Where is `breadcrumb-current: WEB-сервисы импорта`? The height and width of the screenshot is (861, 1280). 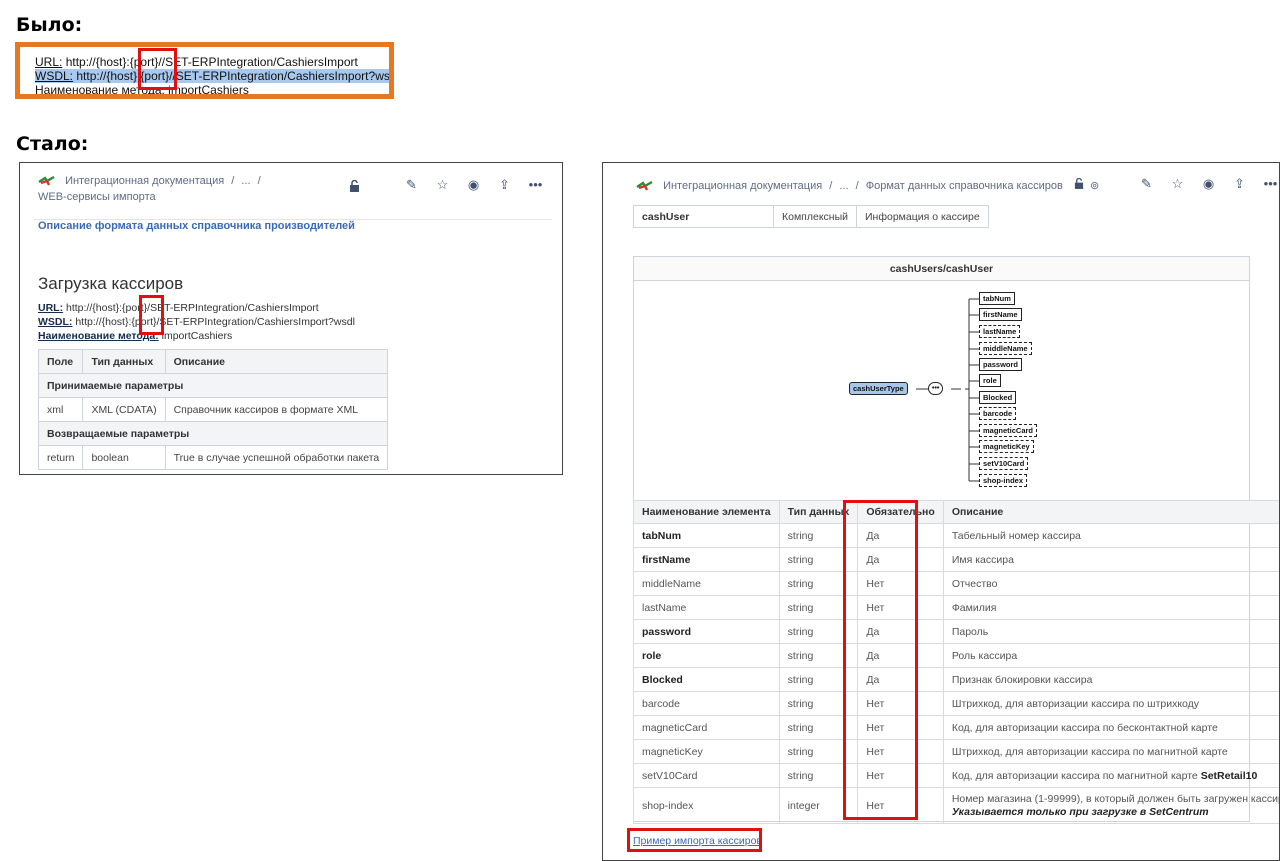
breadcrumb-current: WEB-сервисы импорта is located at coordinates (97, 197).